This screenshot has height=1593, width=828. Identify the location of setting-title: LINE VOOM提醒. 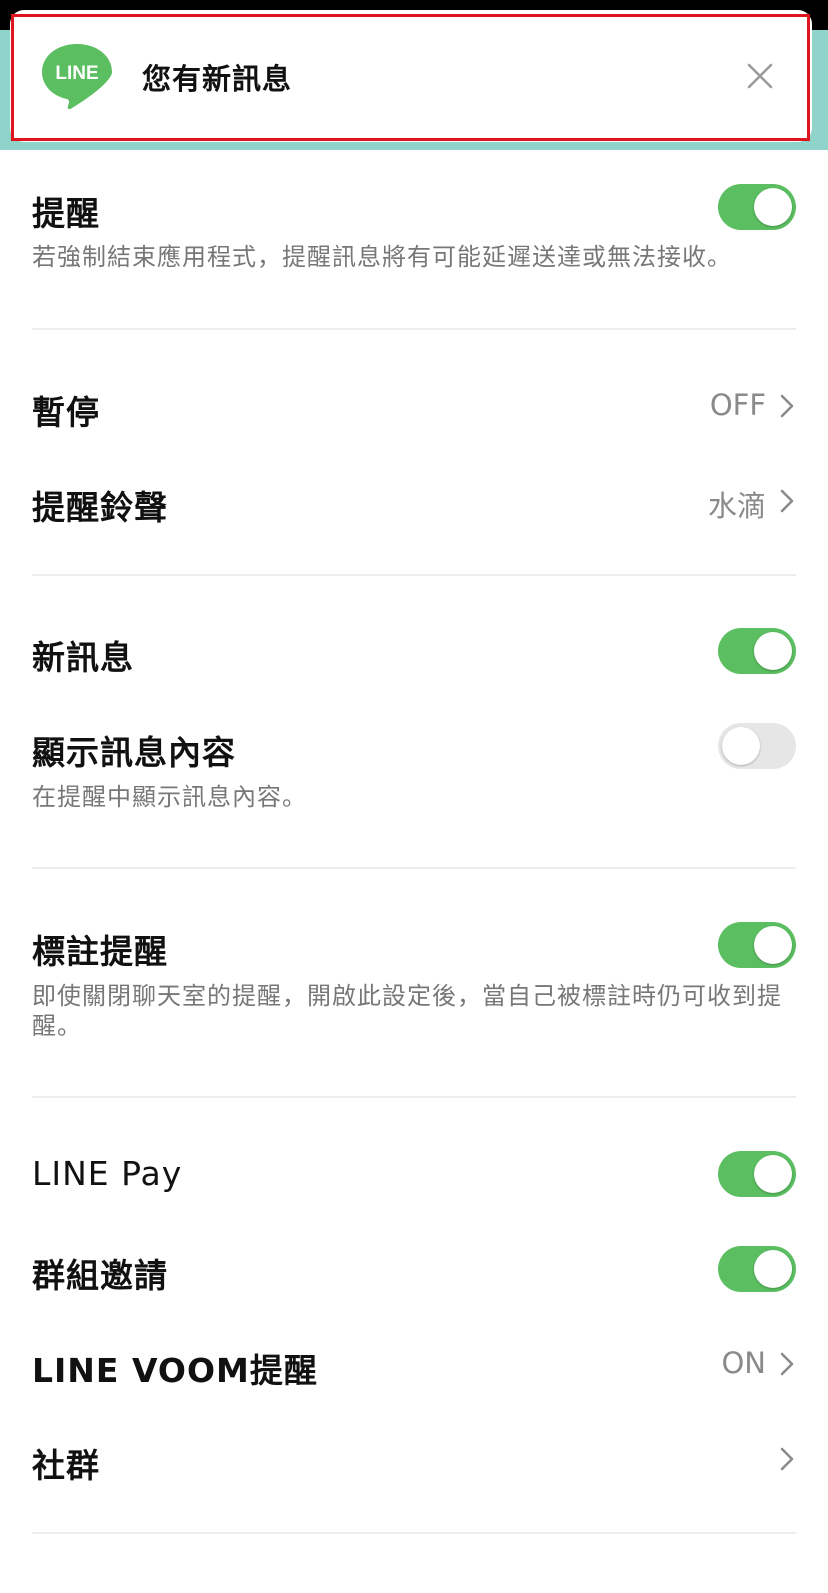
(175, 1370).